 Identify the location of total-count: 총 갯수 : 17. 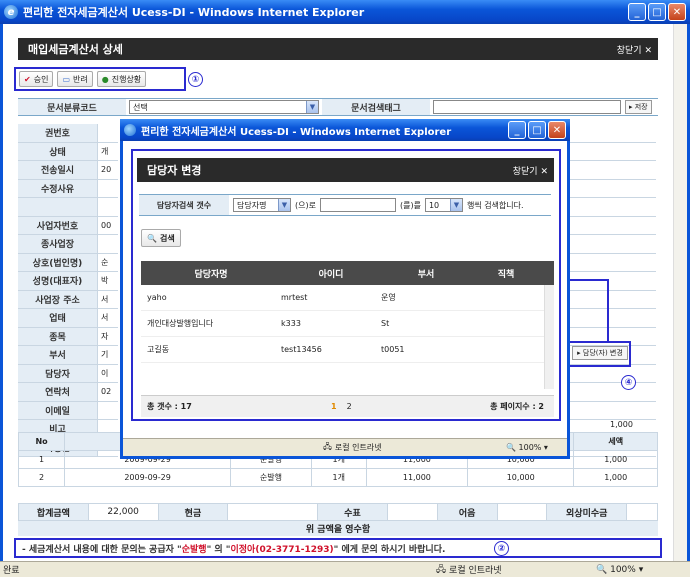
(169, 406).